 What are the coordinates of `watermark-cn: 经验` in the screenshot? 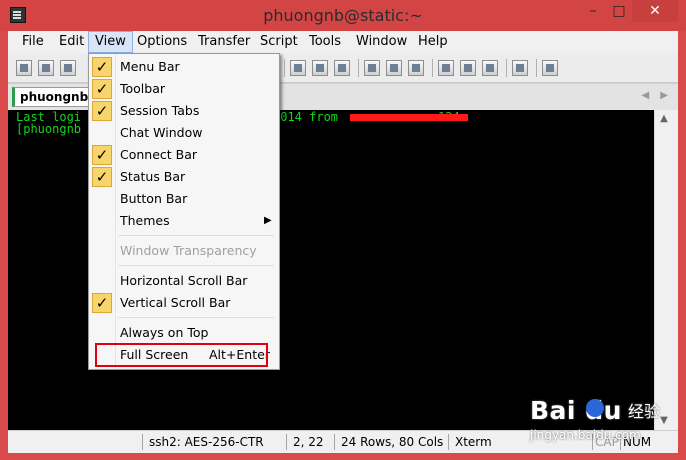 It's located at (644, 411).